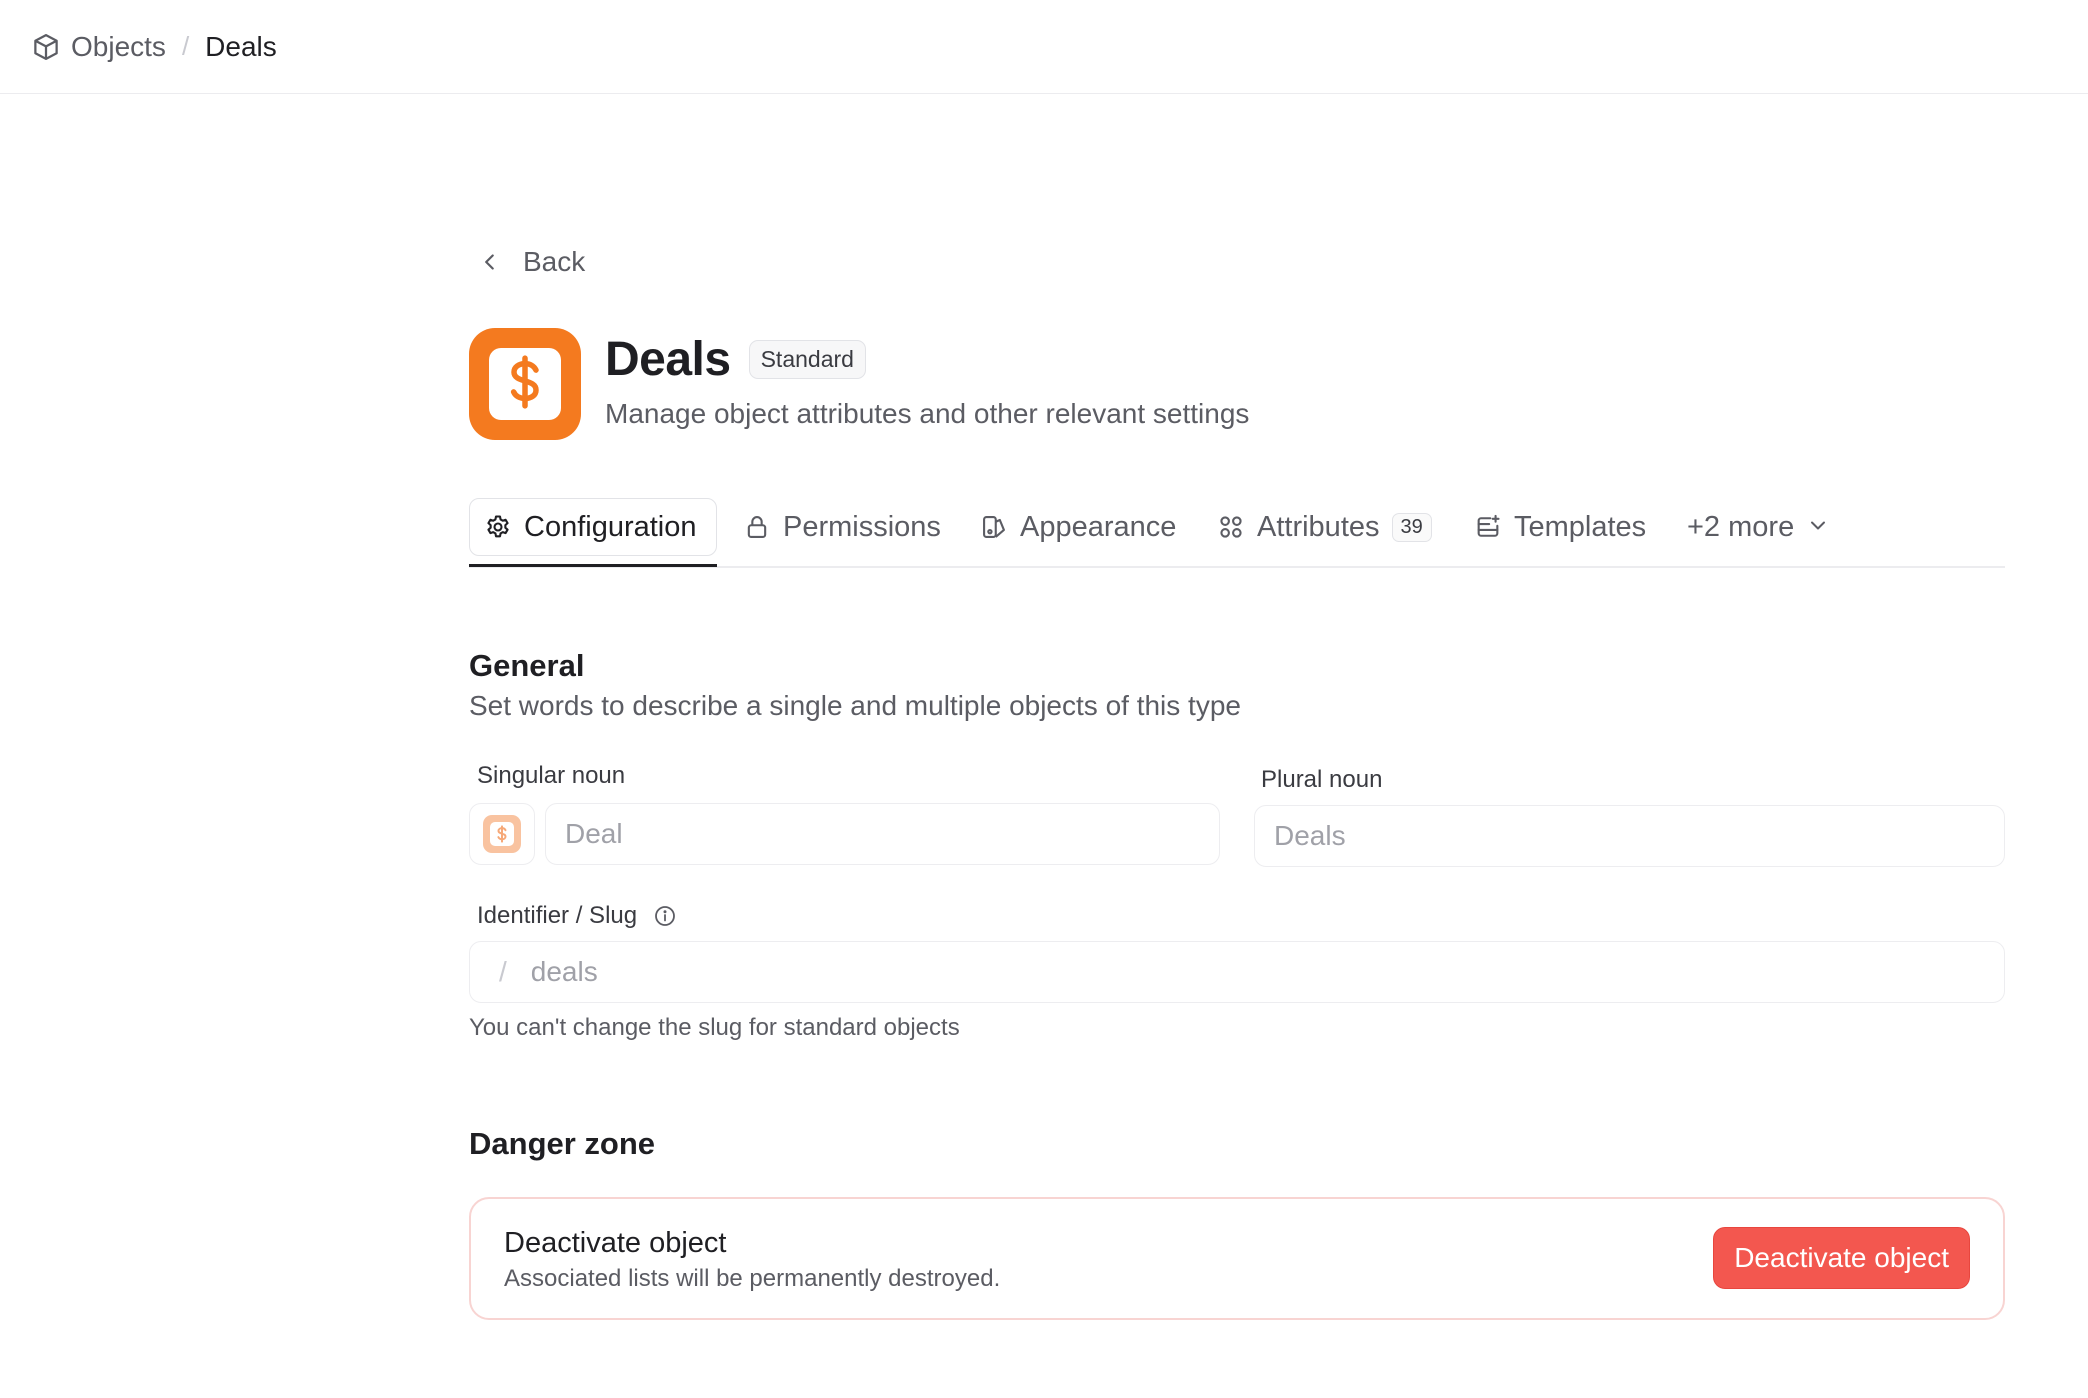  I want to click on tab-label: Appearance, so click(1098, 526).